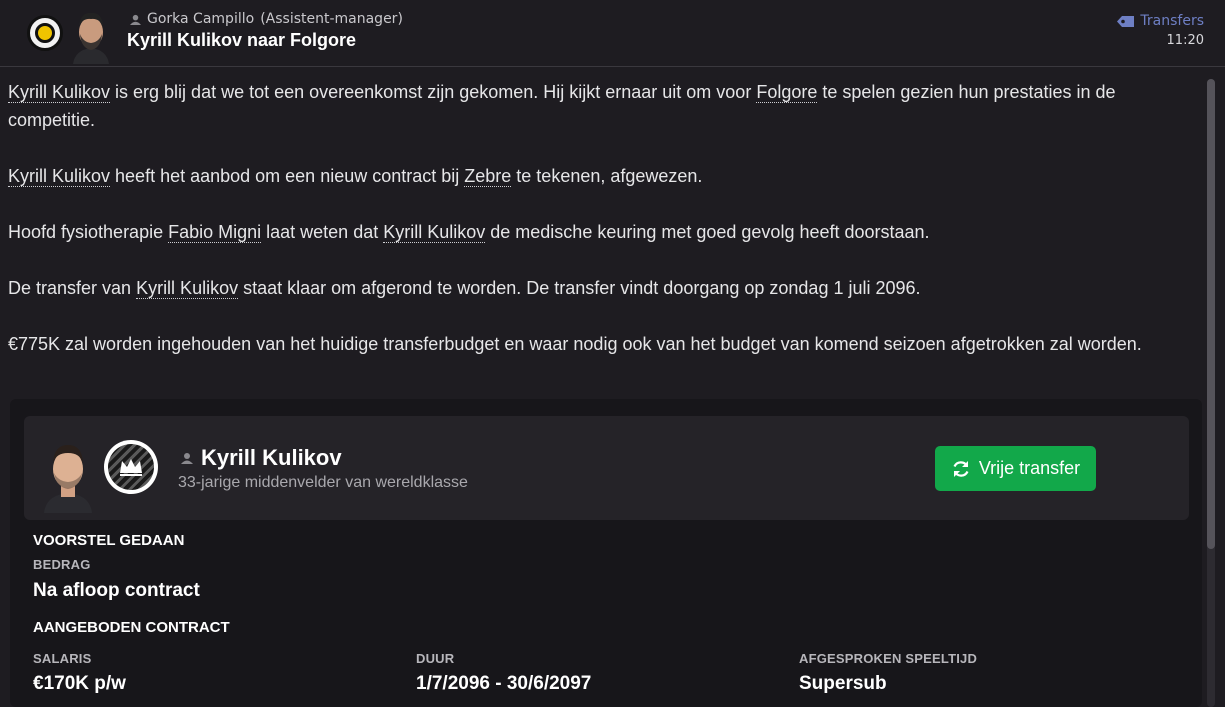 The image size is (1225, 707). I want to click on crown-icon, so click(131, 467).